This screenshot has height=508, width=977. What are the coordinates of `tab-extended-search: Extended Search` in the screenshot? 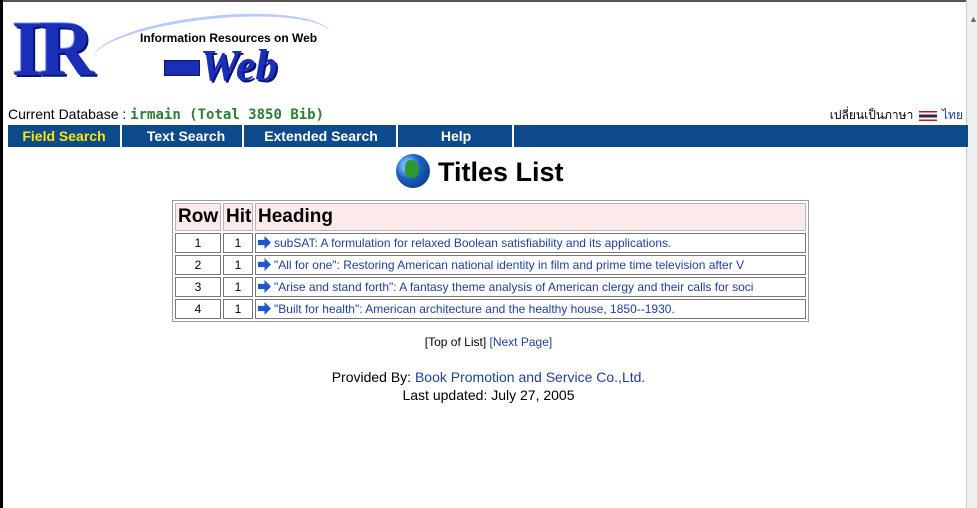 It's located at (322, 136).